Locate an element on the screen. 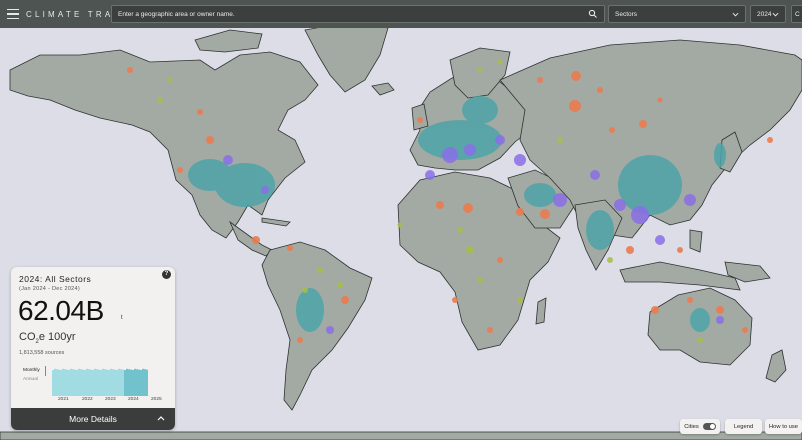 Image resolution: width=802 pixels, height=440 pixels. menu-icon is located at coordinates (13, 14).